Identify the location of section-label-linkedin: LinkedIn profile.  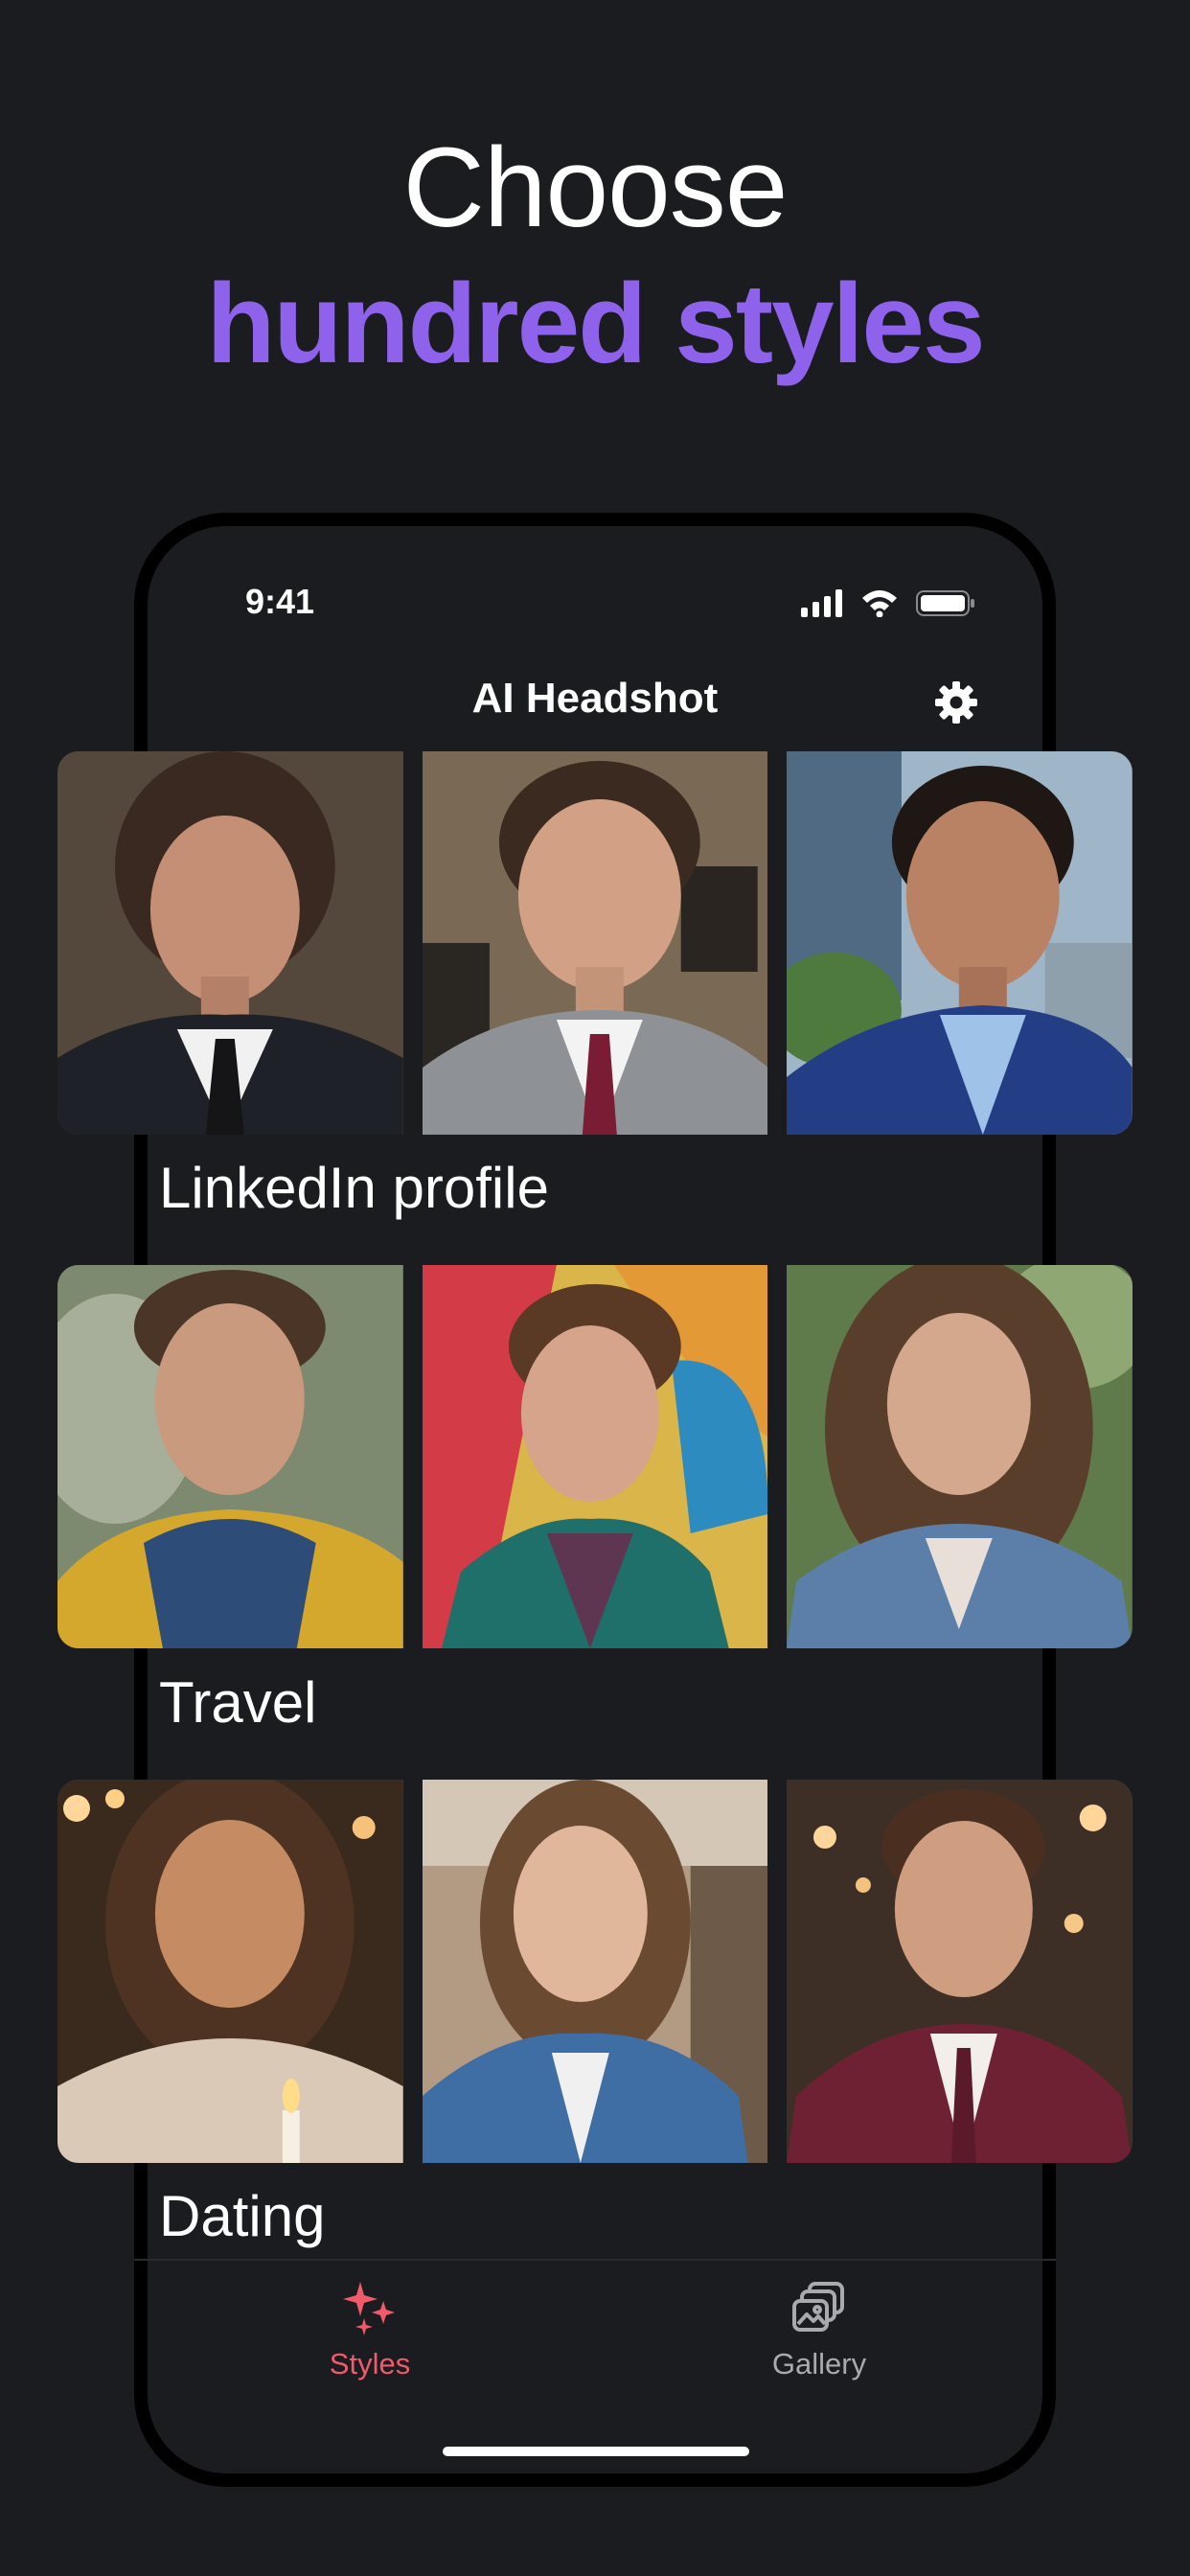
(354, 1188).